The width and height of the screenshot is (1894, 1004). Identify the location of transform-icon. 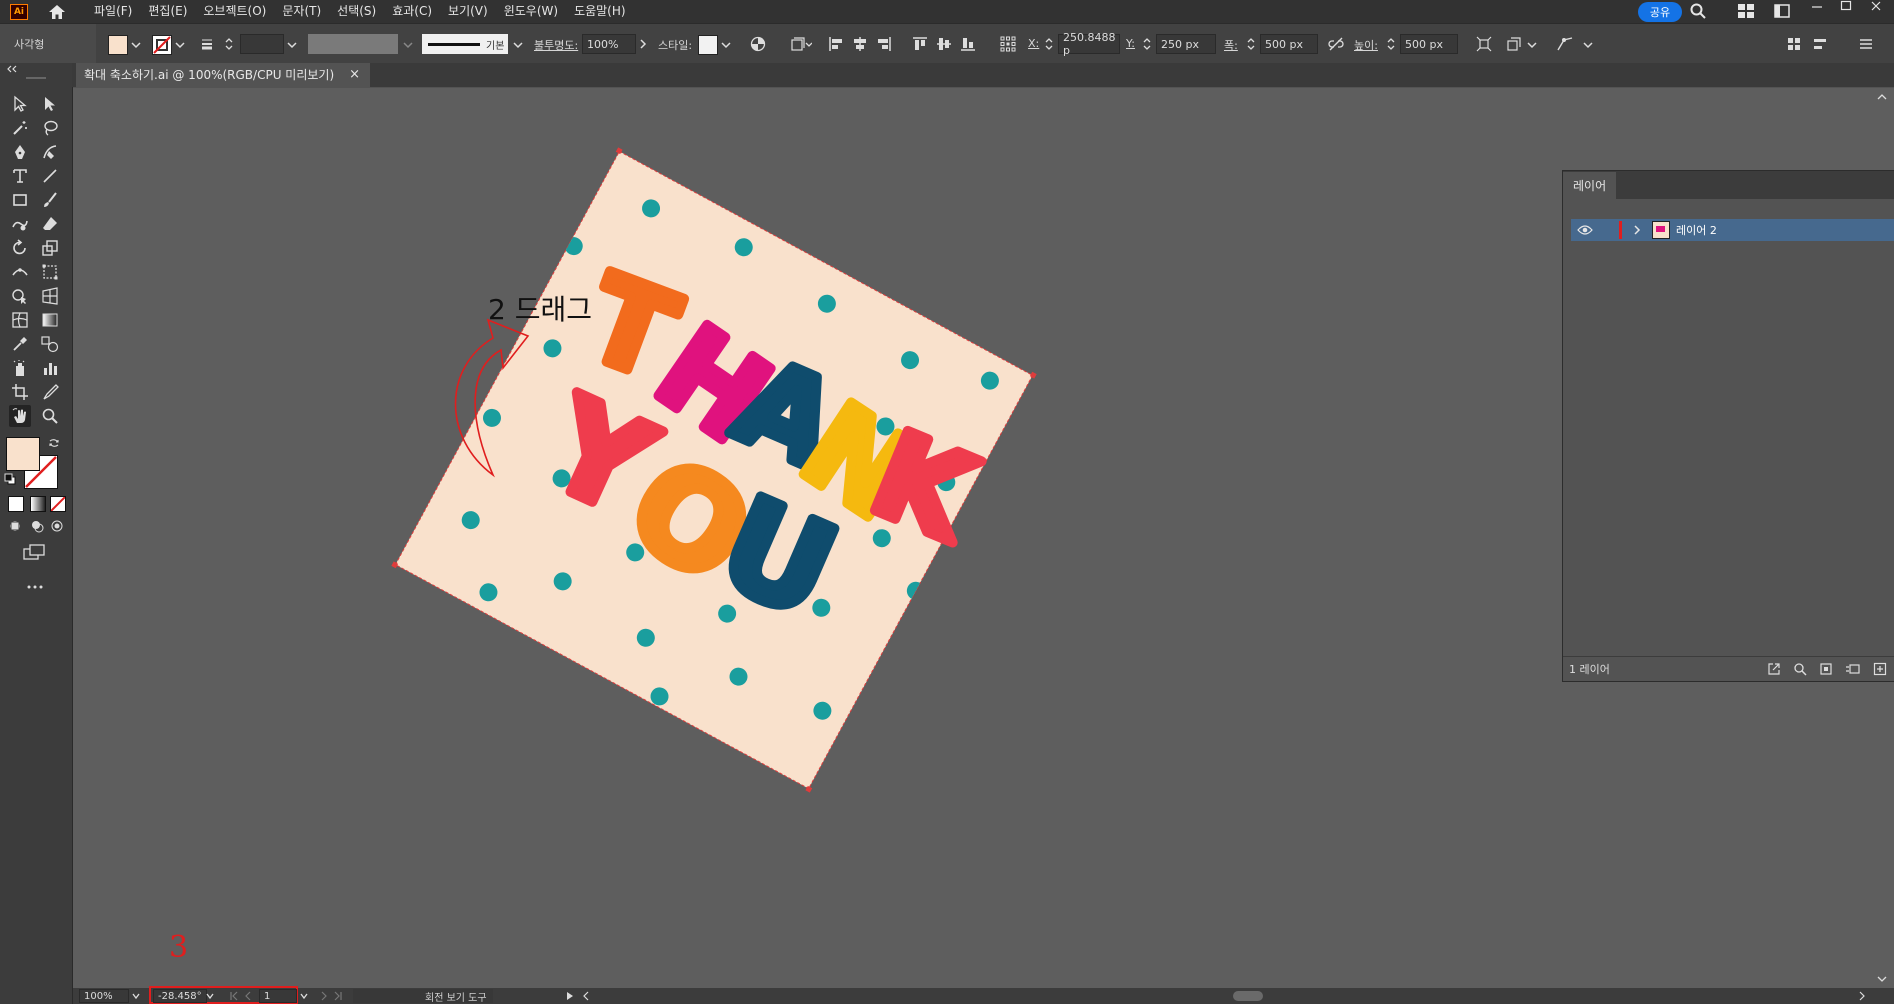
(1484, 44).